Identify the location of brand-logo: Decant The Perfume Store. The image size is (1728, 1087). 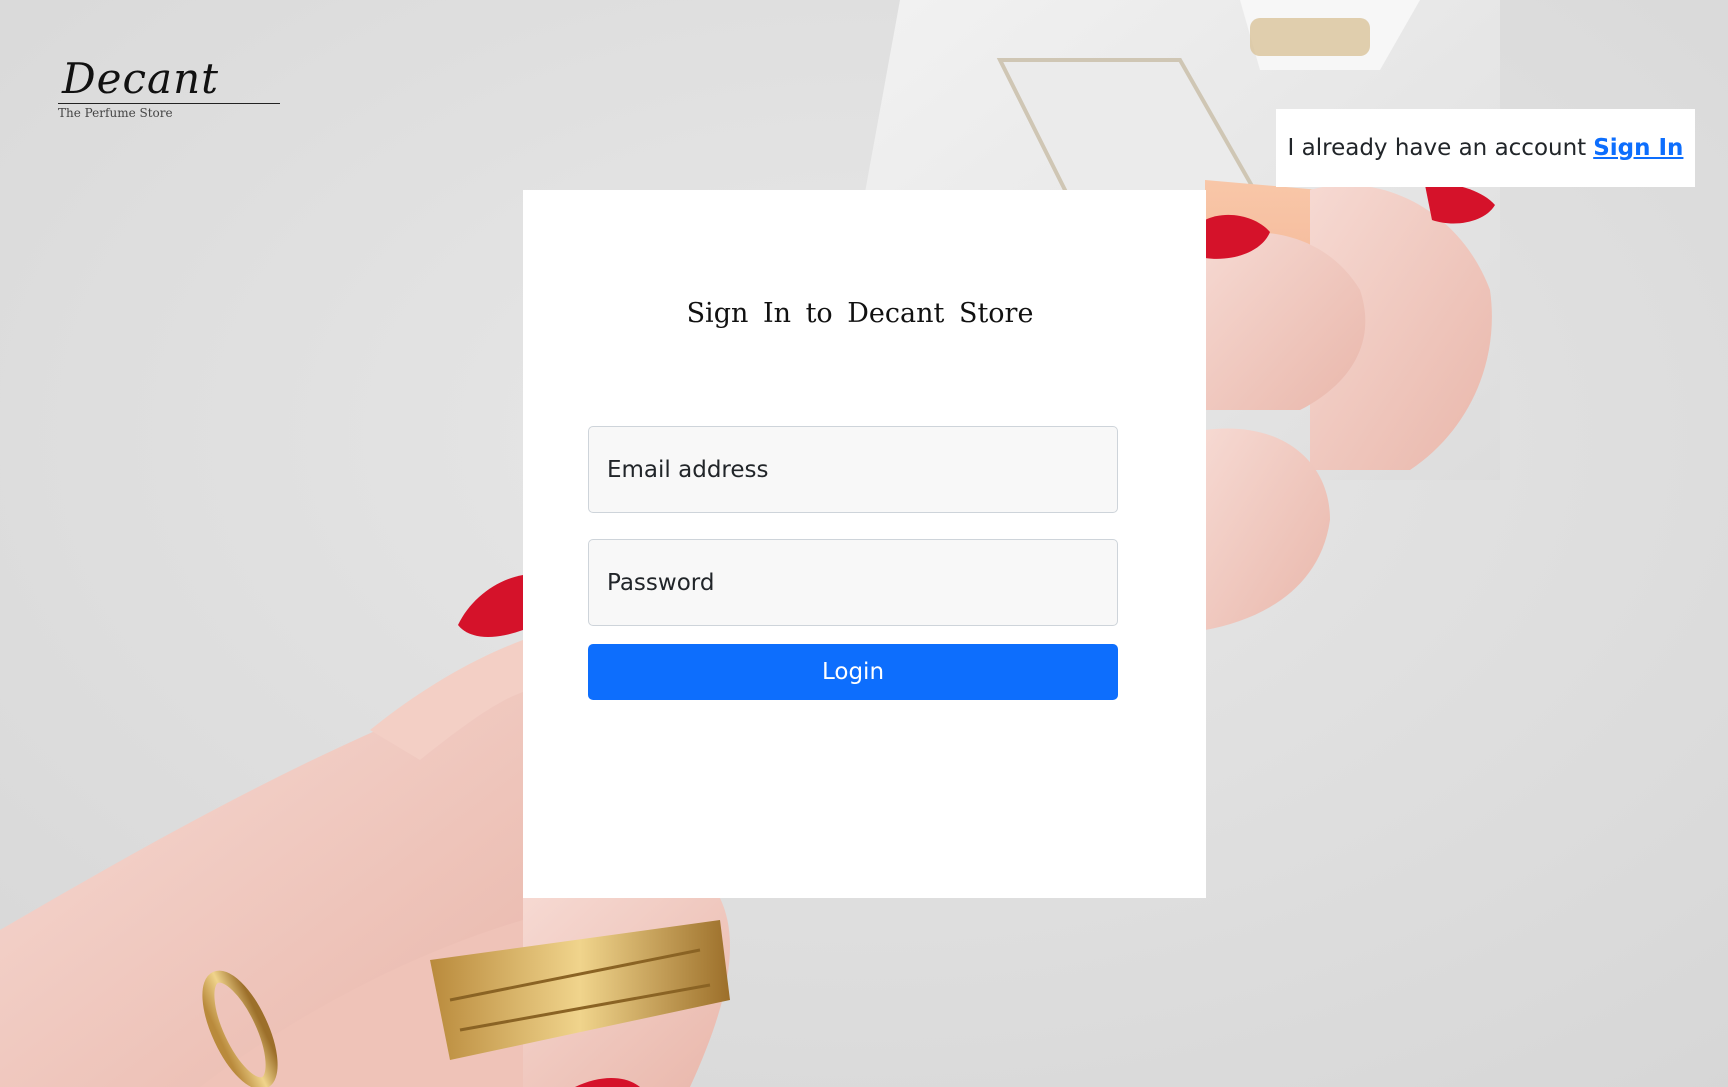
(169, 89).